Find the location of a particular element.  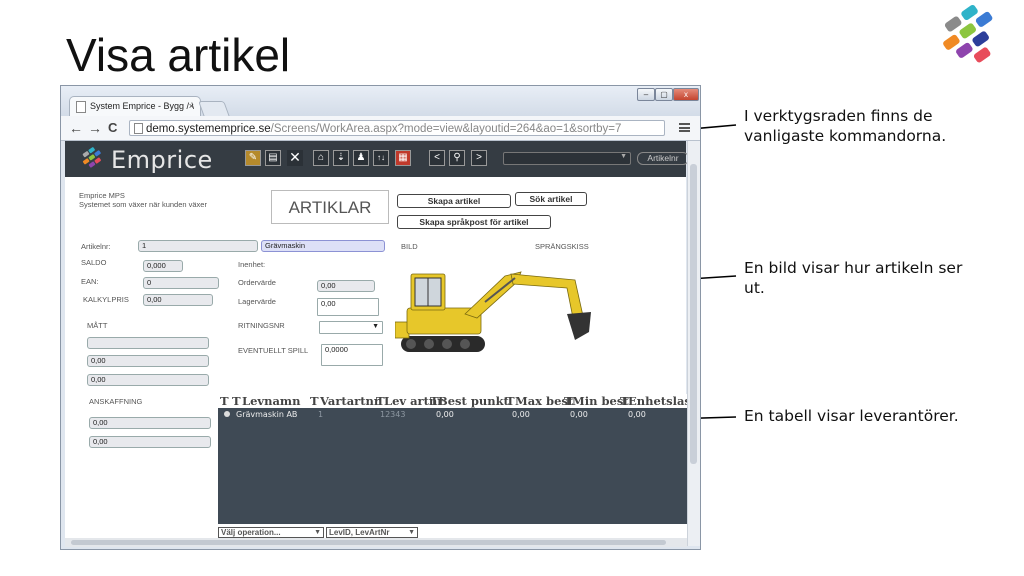

excavator-image is located at coordinates (493, 311).